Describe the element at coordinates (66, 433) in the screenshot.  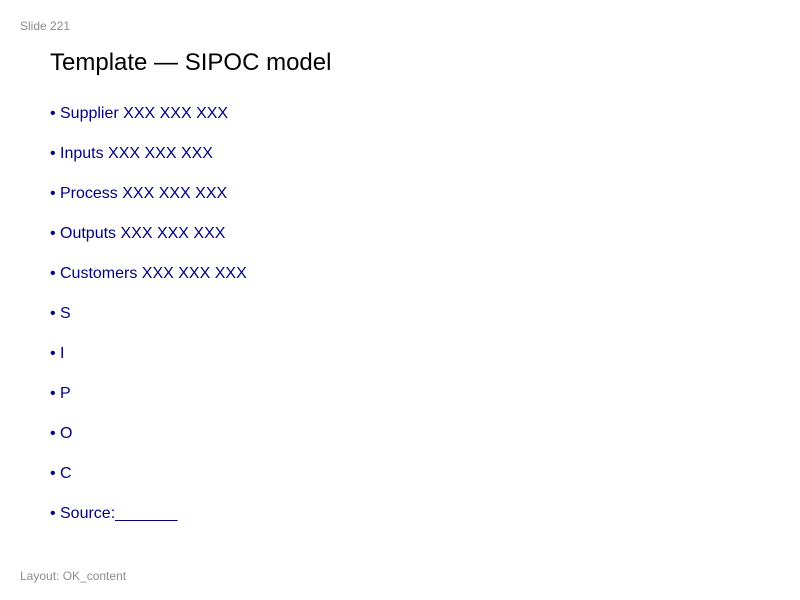
I see `bullet-text: O` at that location.